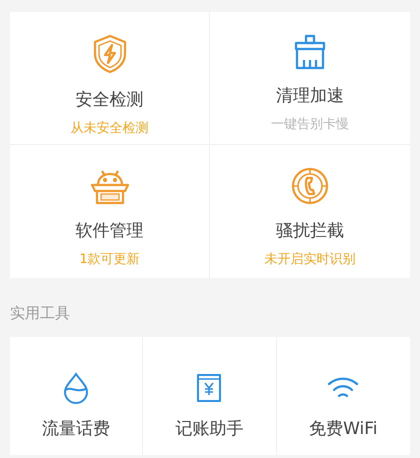 The width and height of the screenshot is (420, 458). What do you see at coordinates (110, 78) in the screenshot?
I see `feature-tile: 安全检测 从未安全检测` at bounding box center [110, 78].